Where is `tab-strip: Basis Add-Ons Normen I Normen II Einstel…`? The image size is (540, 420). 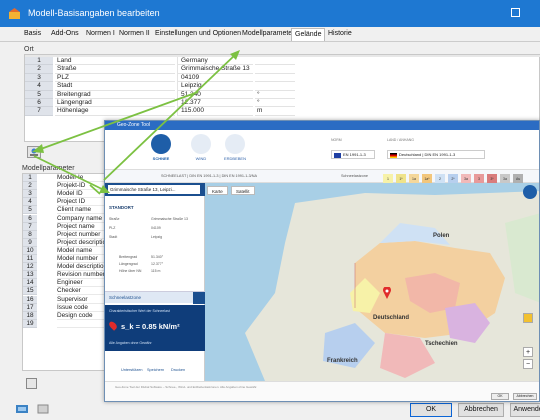
tab-strip: Basis Add-Ons Normen I Normen II Einstel… is located at coordinates (270, 34).